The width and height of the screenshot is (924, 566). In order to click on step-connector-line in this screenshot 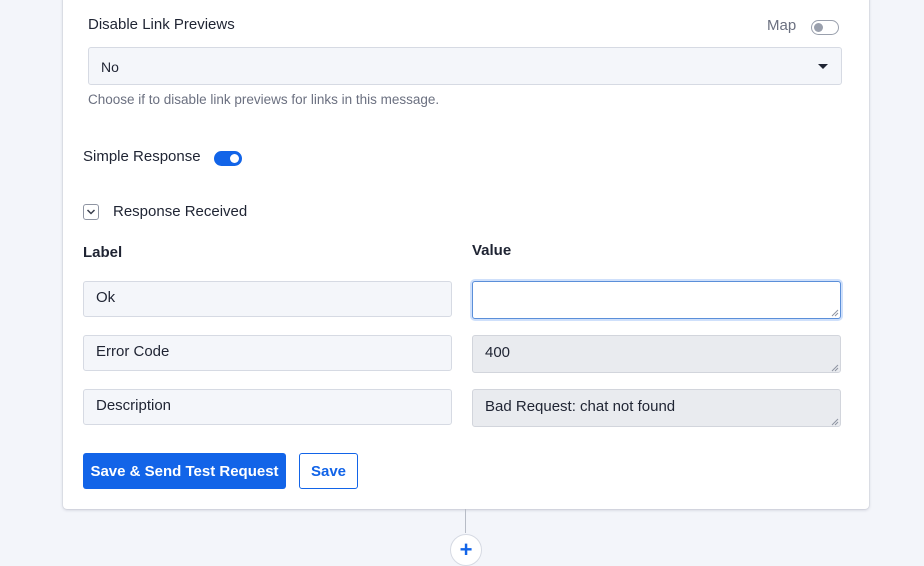, I will do `click(465, 521)`.